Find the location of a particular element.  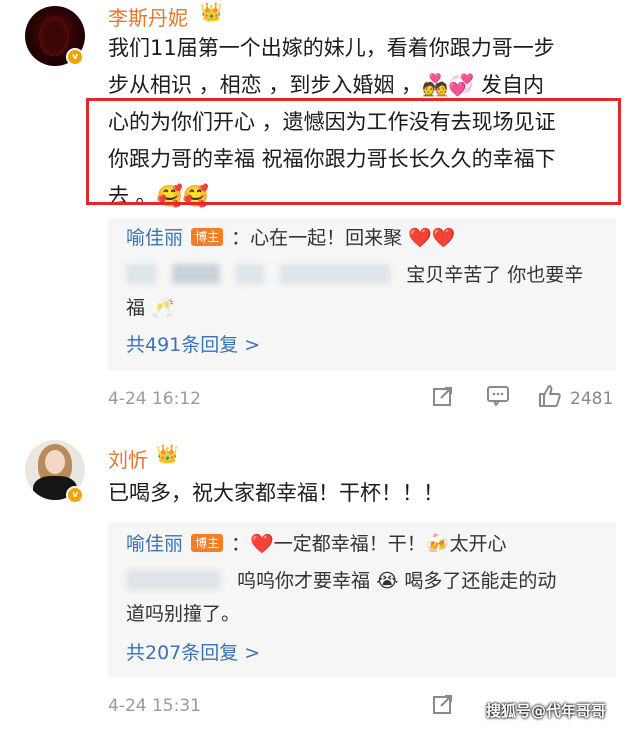

share-icon is located at coordinates (443, 707).